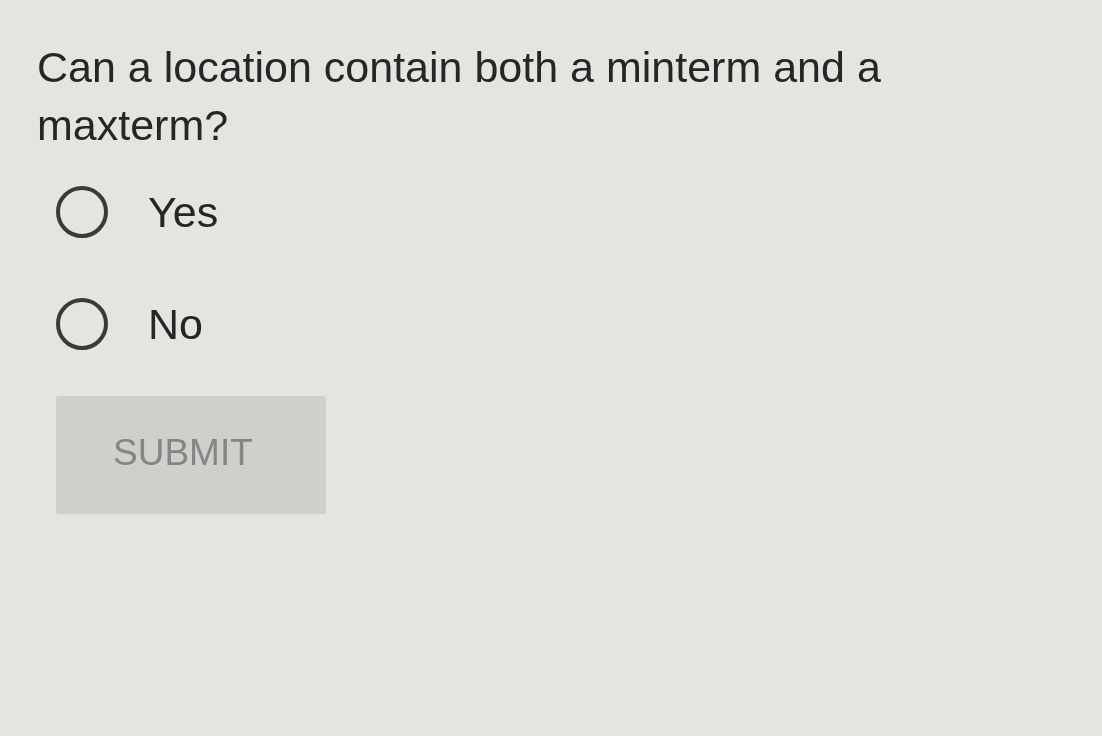  Describe the element at coordinates (183, 212) in the screenshot. I see `option-label: Yes` at that location.